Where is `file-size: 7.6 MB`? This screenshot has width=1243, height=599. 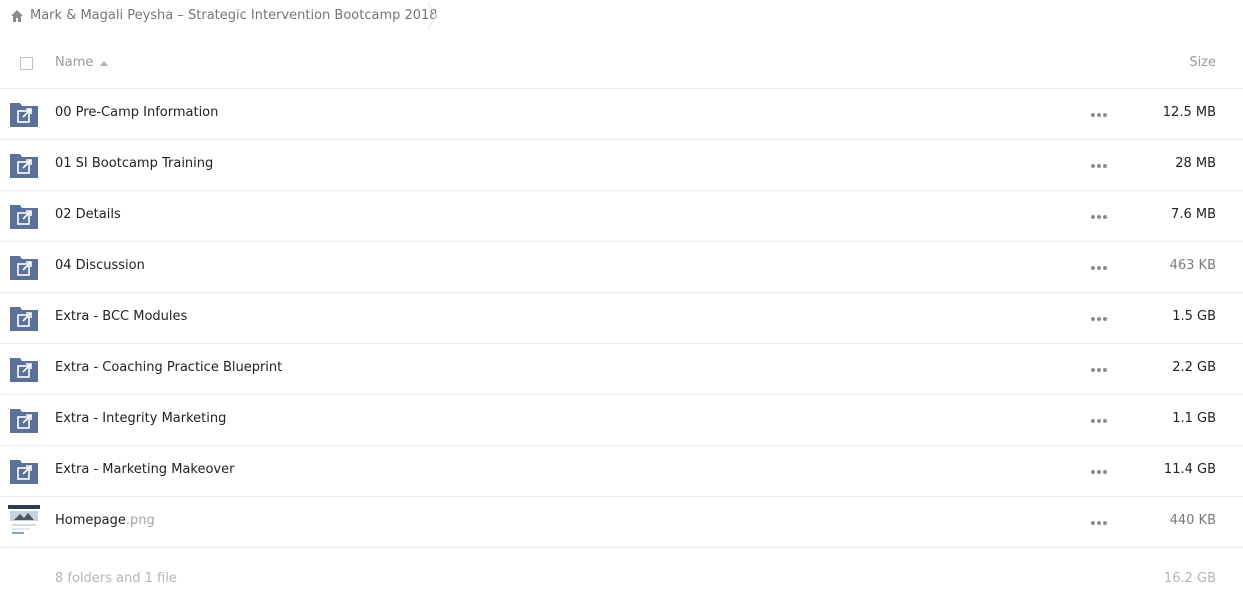
file-size: 7.6 MB is located at coordinates (1193, 214).